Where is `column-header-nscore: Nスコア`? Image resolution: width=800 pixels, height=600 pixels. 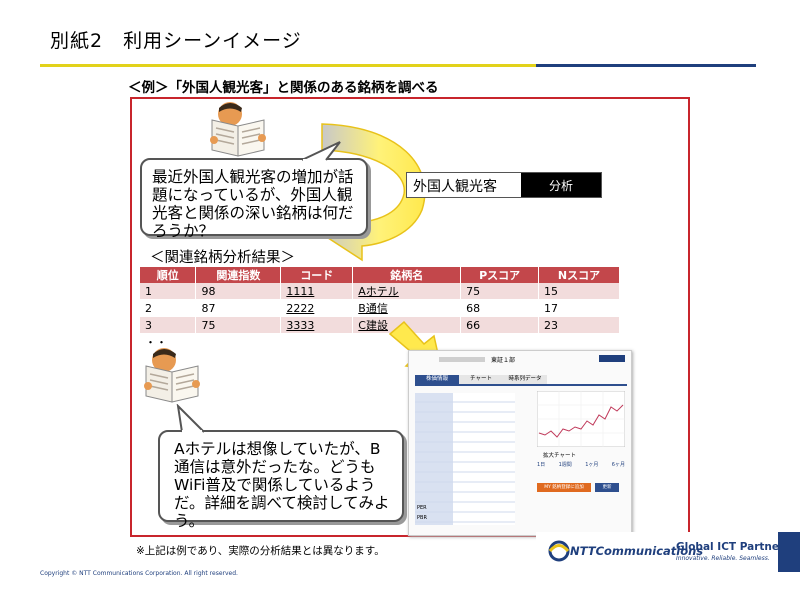 column-header-nscore: Nスコア is located at coordinates (579, 275).